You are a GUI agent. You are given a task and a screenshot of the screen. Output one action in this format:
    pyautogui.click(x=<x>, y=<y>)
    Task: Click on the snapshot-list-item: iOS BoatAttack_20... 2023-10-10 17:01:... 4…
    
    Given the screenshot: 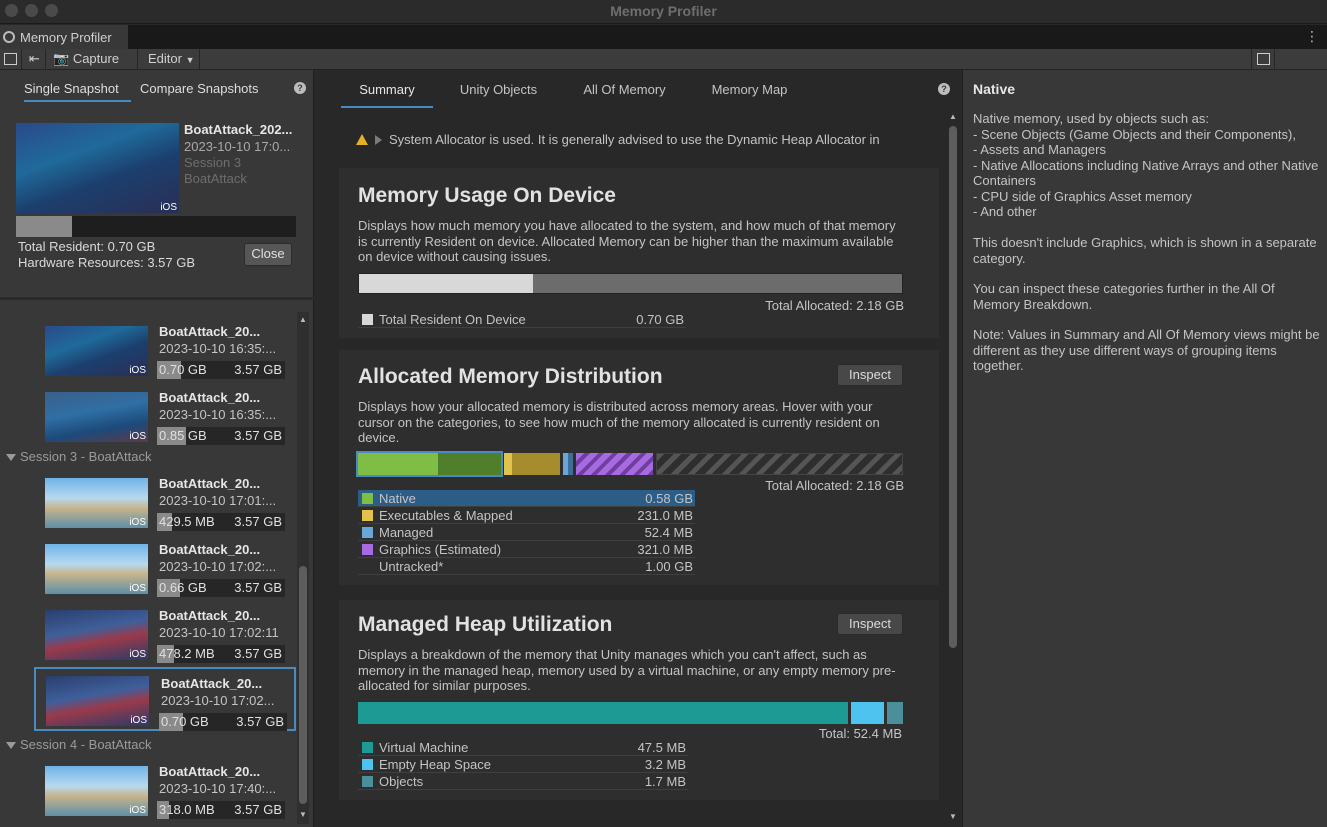 What is the action you would take?
    pyautogui.click(x=148, y=501)
    